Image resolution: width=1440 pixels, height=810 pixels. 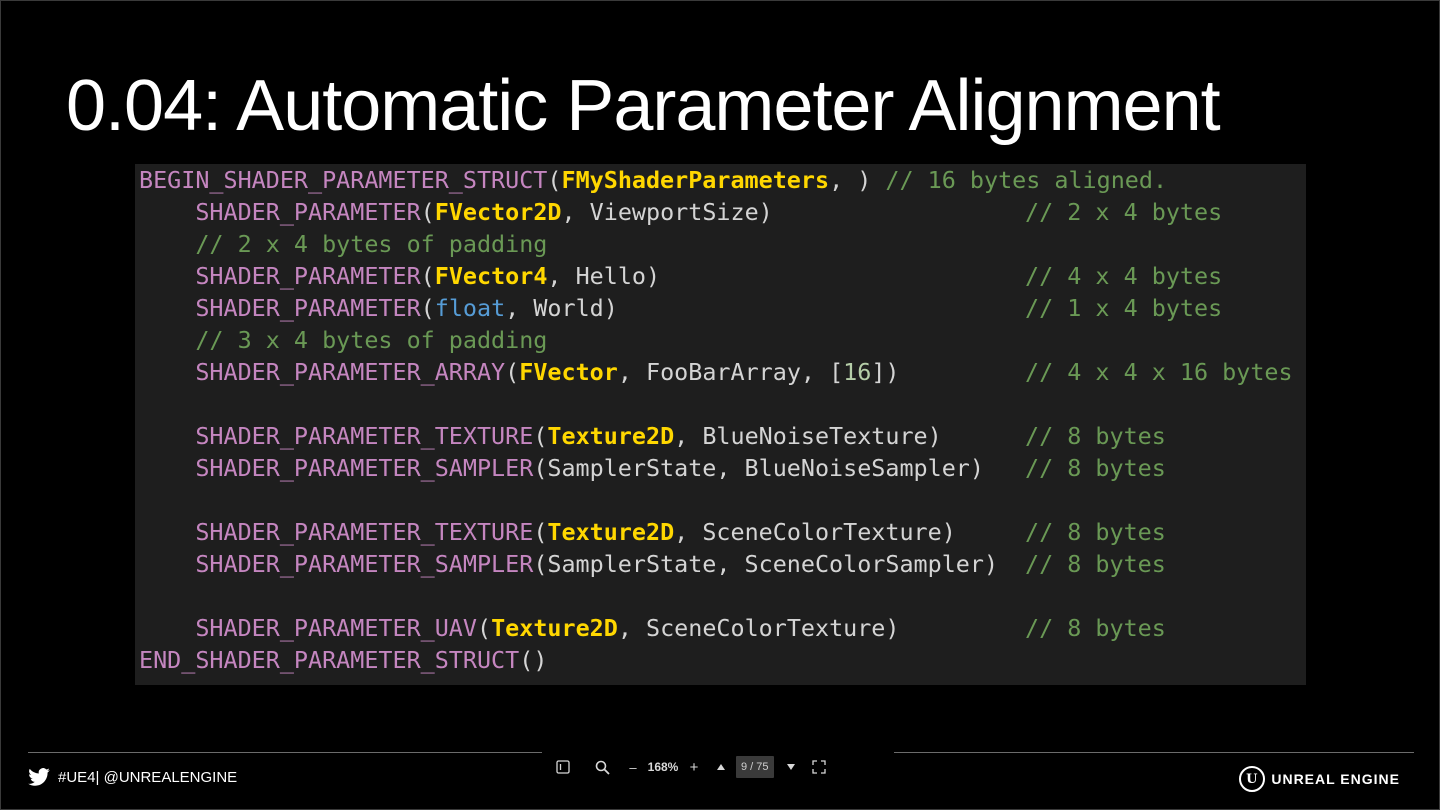 What do you see at coordinates (719, 244) in the screenshot?
I see `code-line: // 2 x 4 bytes of padding` at bounding box center [719, 244].